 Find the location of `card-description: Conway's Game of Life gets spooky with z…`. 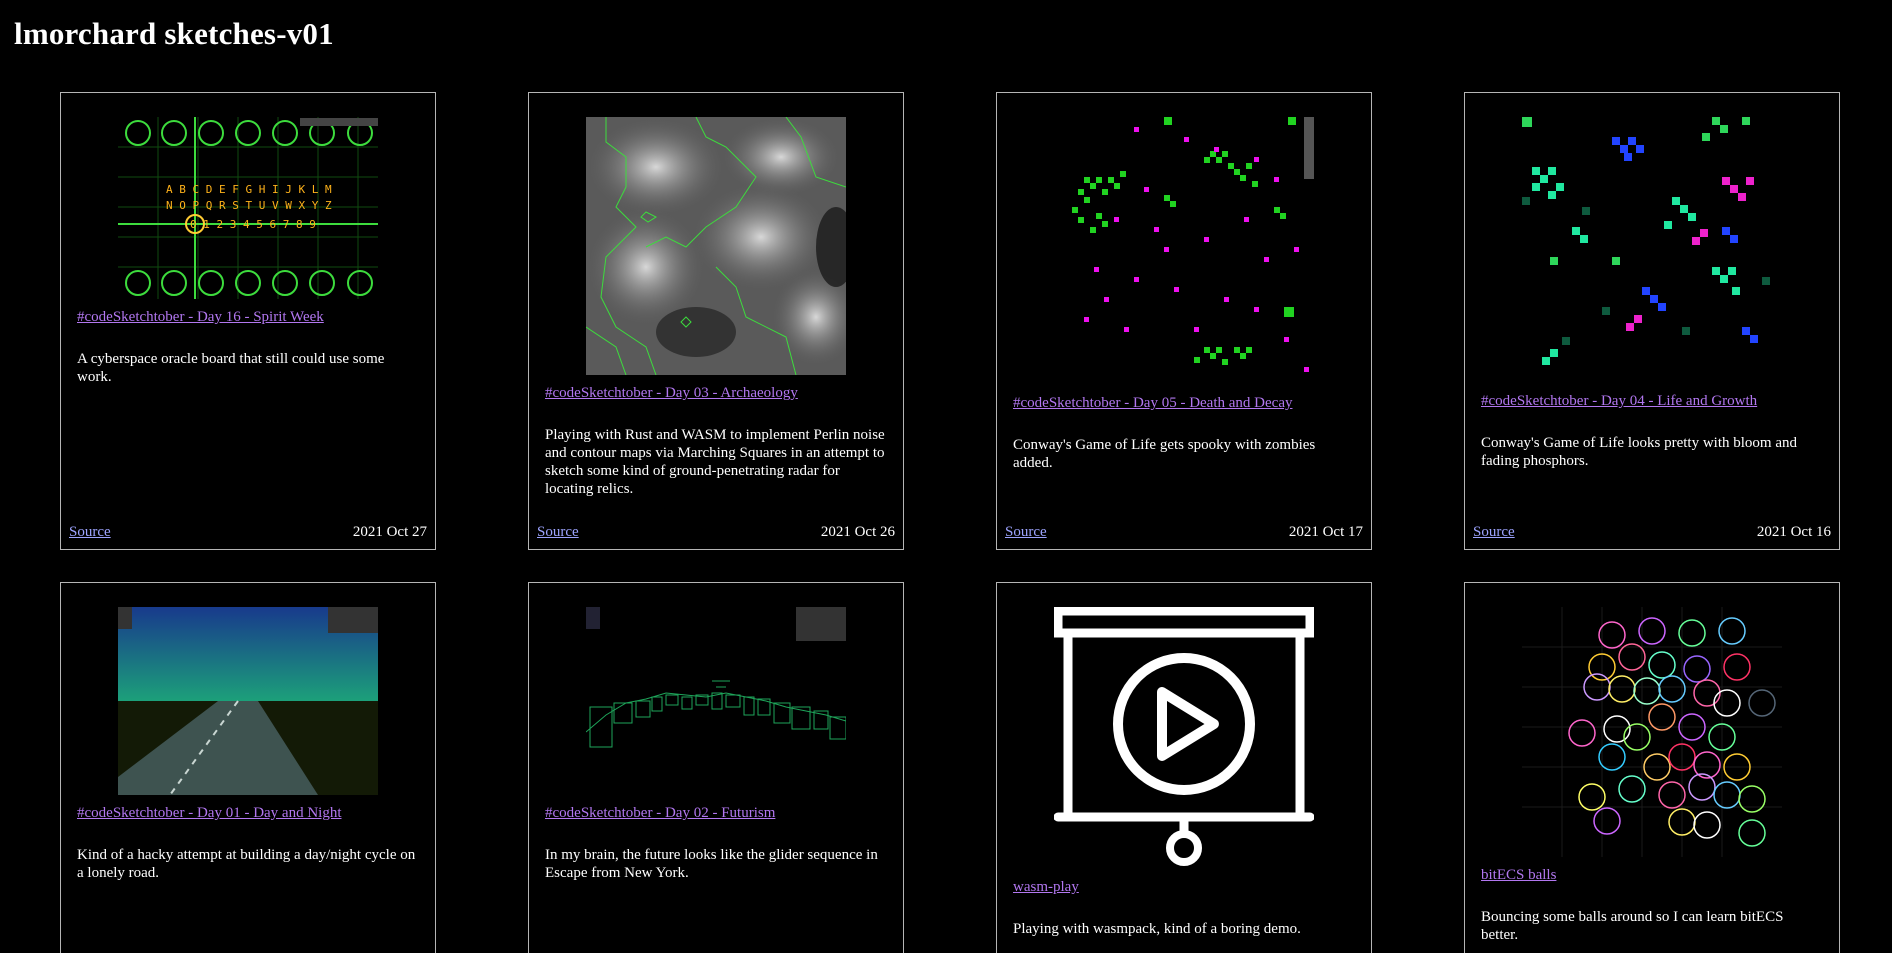

card-description: Conway's Game of Life gets spooky with z… is located at coordinates (1164, 454).